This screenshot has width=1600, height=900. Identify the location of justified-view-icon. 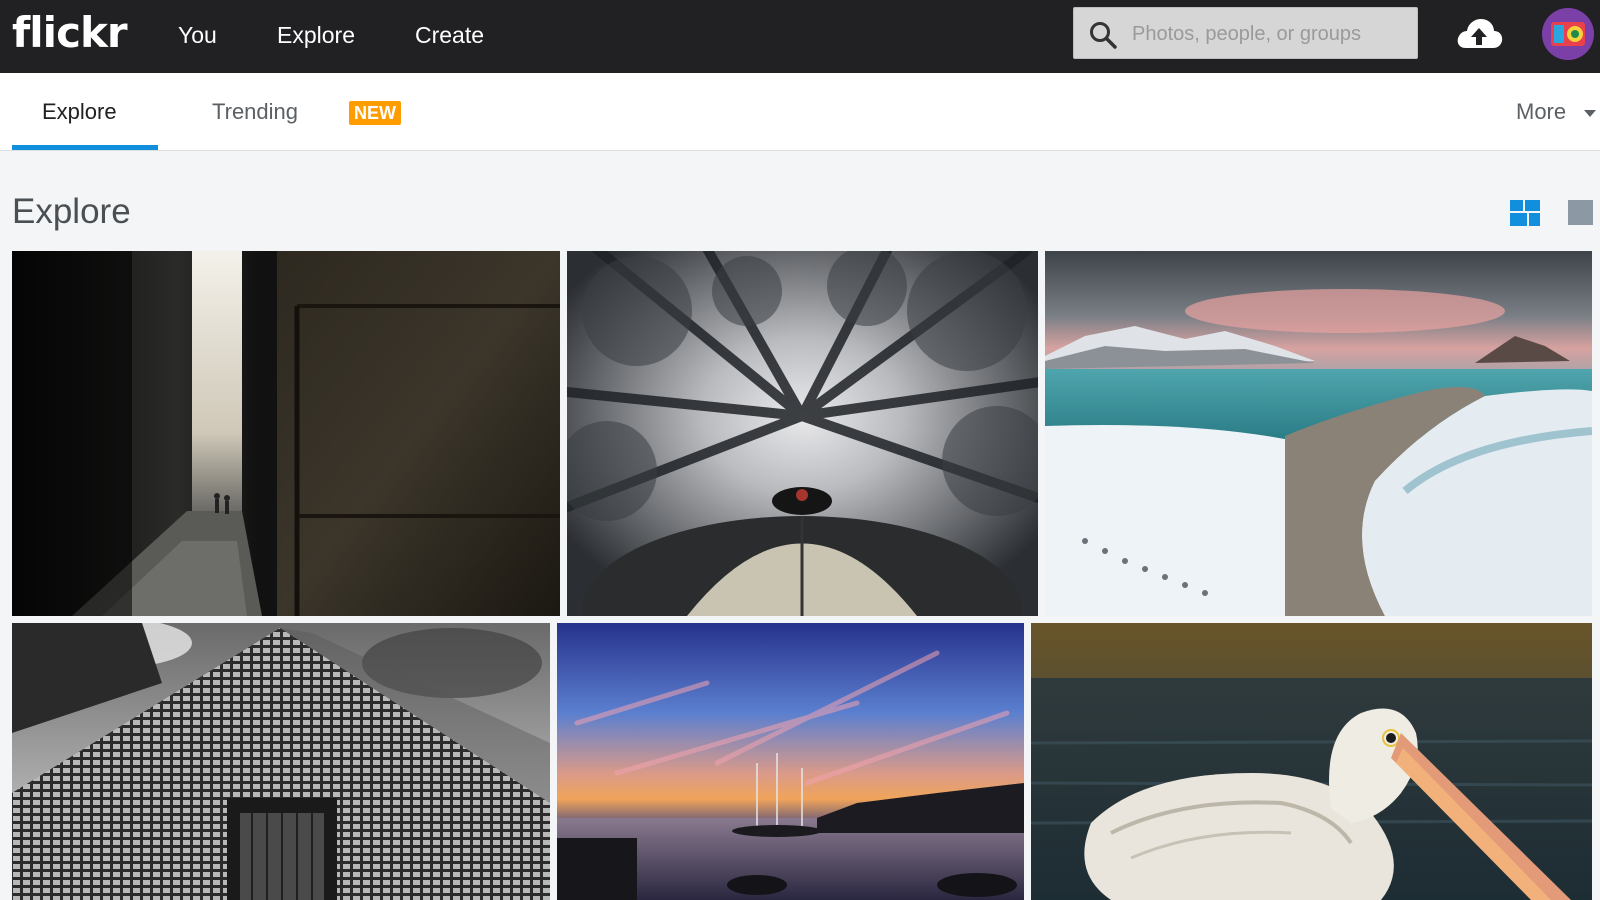
(1525, 213).